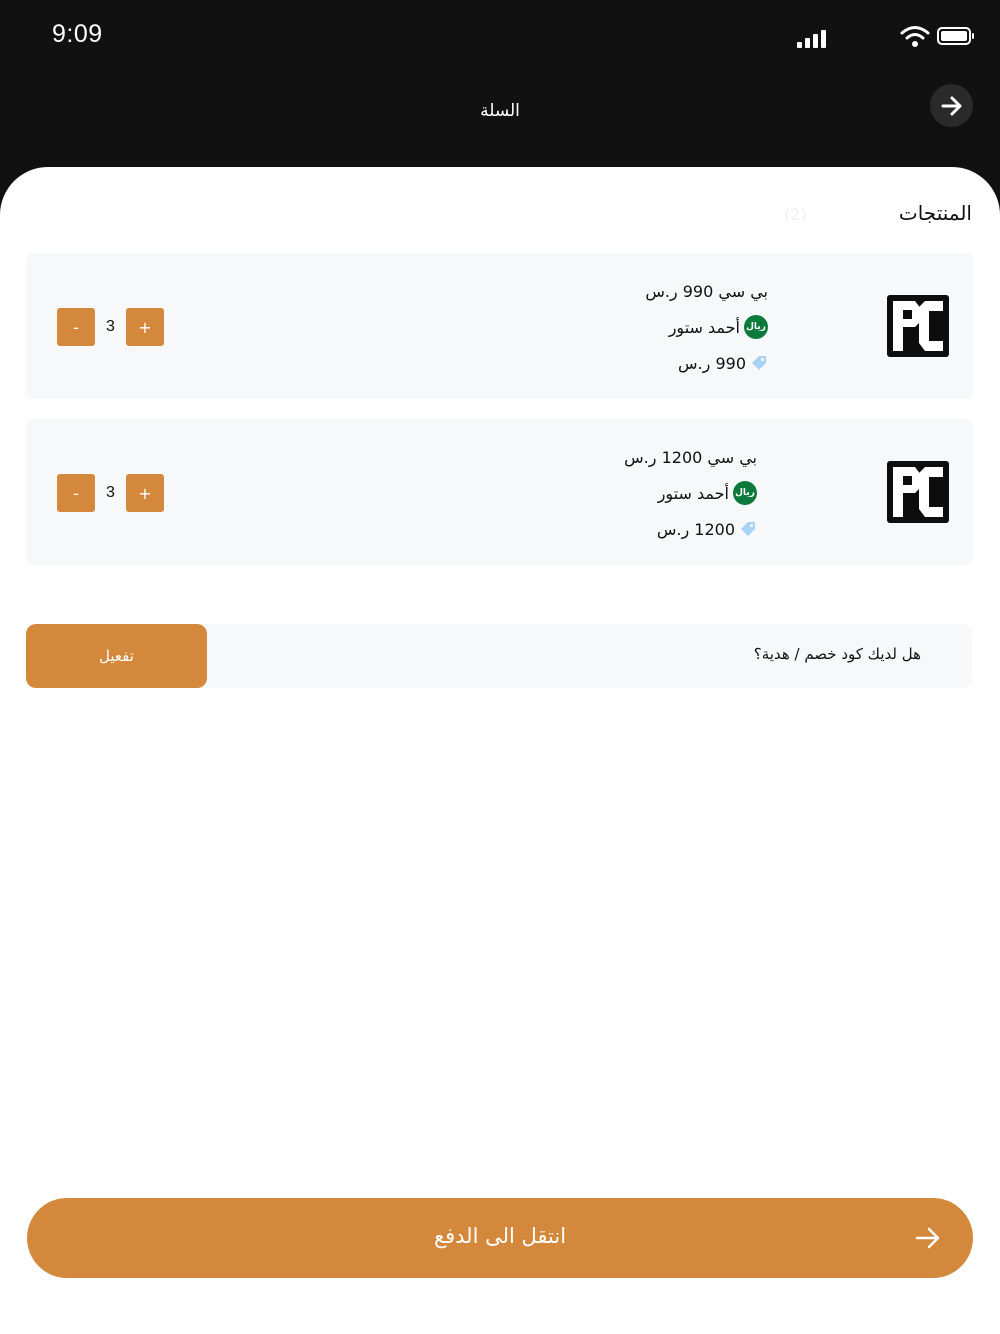  What do you see at coordinates (695, 529) in the screenshot?
I see `product-price: 1200 ر.س` at bounding box center [695, 529].